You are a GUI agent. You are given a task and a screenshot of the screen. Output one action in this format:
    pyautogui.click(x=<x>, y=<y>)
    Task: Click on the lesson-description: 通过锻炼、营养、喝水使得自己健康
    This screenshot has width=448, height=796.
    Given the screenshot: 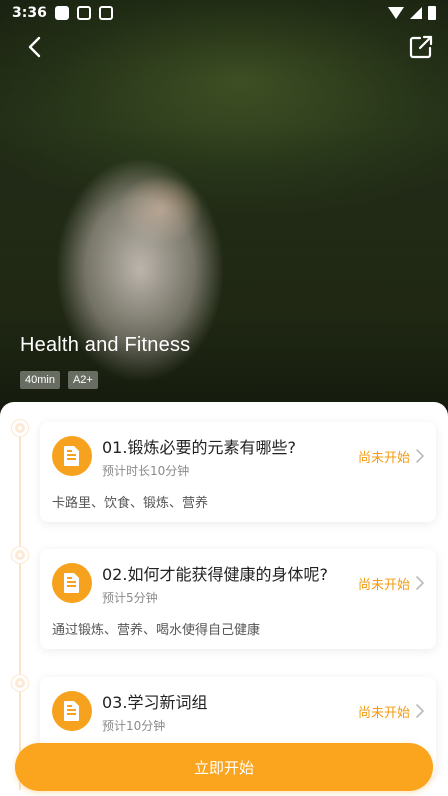 What is the action you would take?
    pyautogui.click(x=156, y=630)
    